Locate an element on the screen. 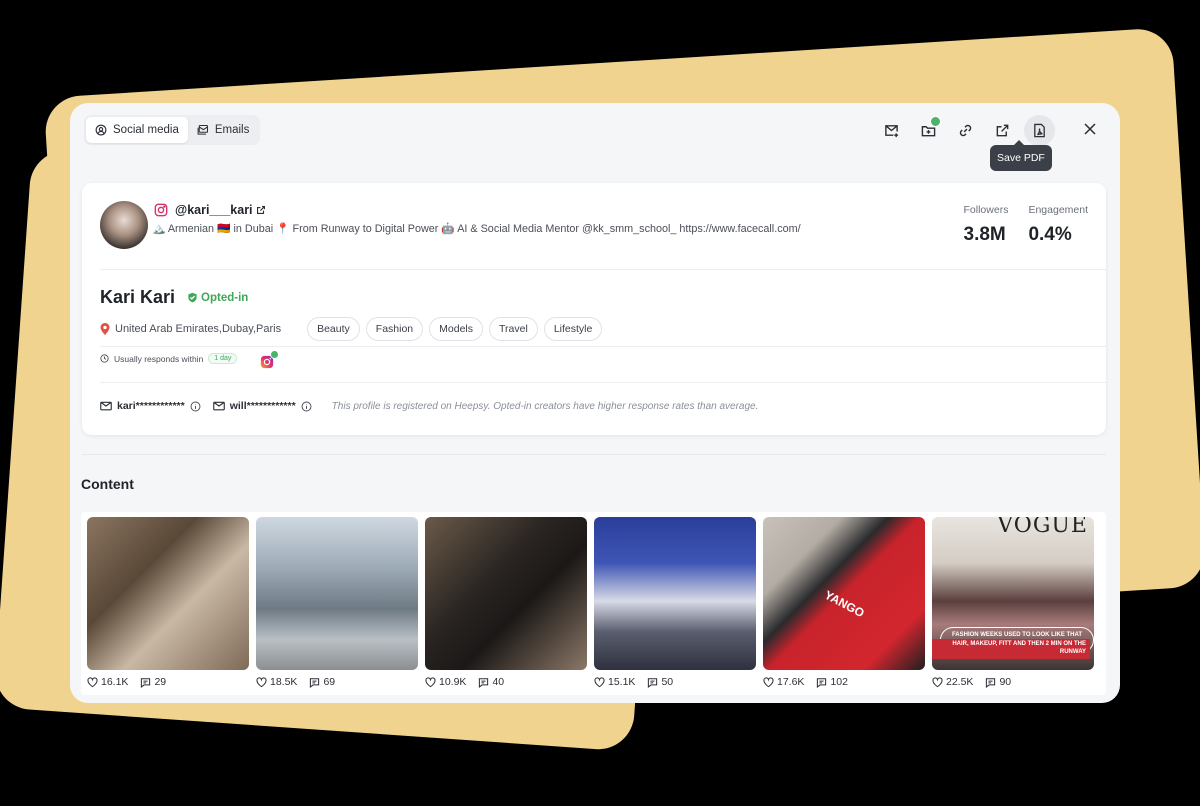 The width and height of the screenshot is (1200, 806). post-overlay-text: YANGO is located at coordinates (844, 604).